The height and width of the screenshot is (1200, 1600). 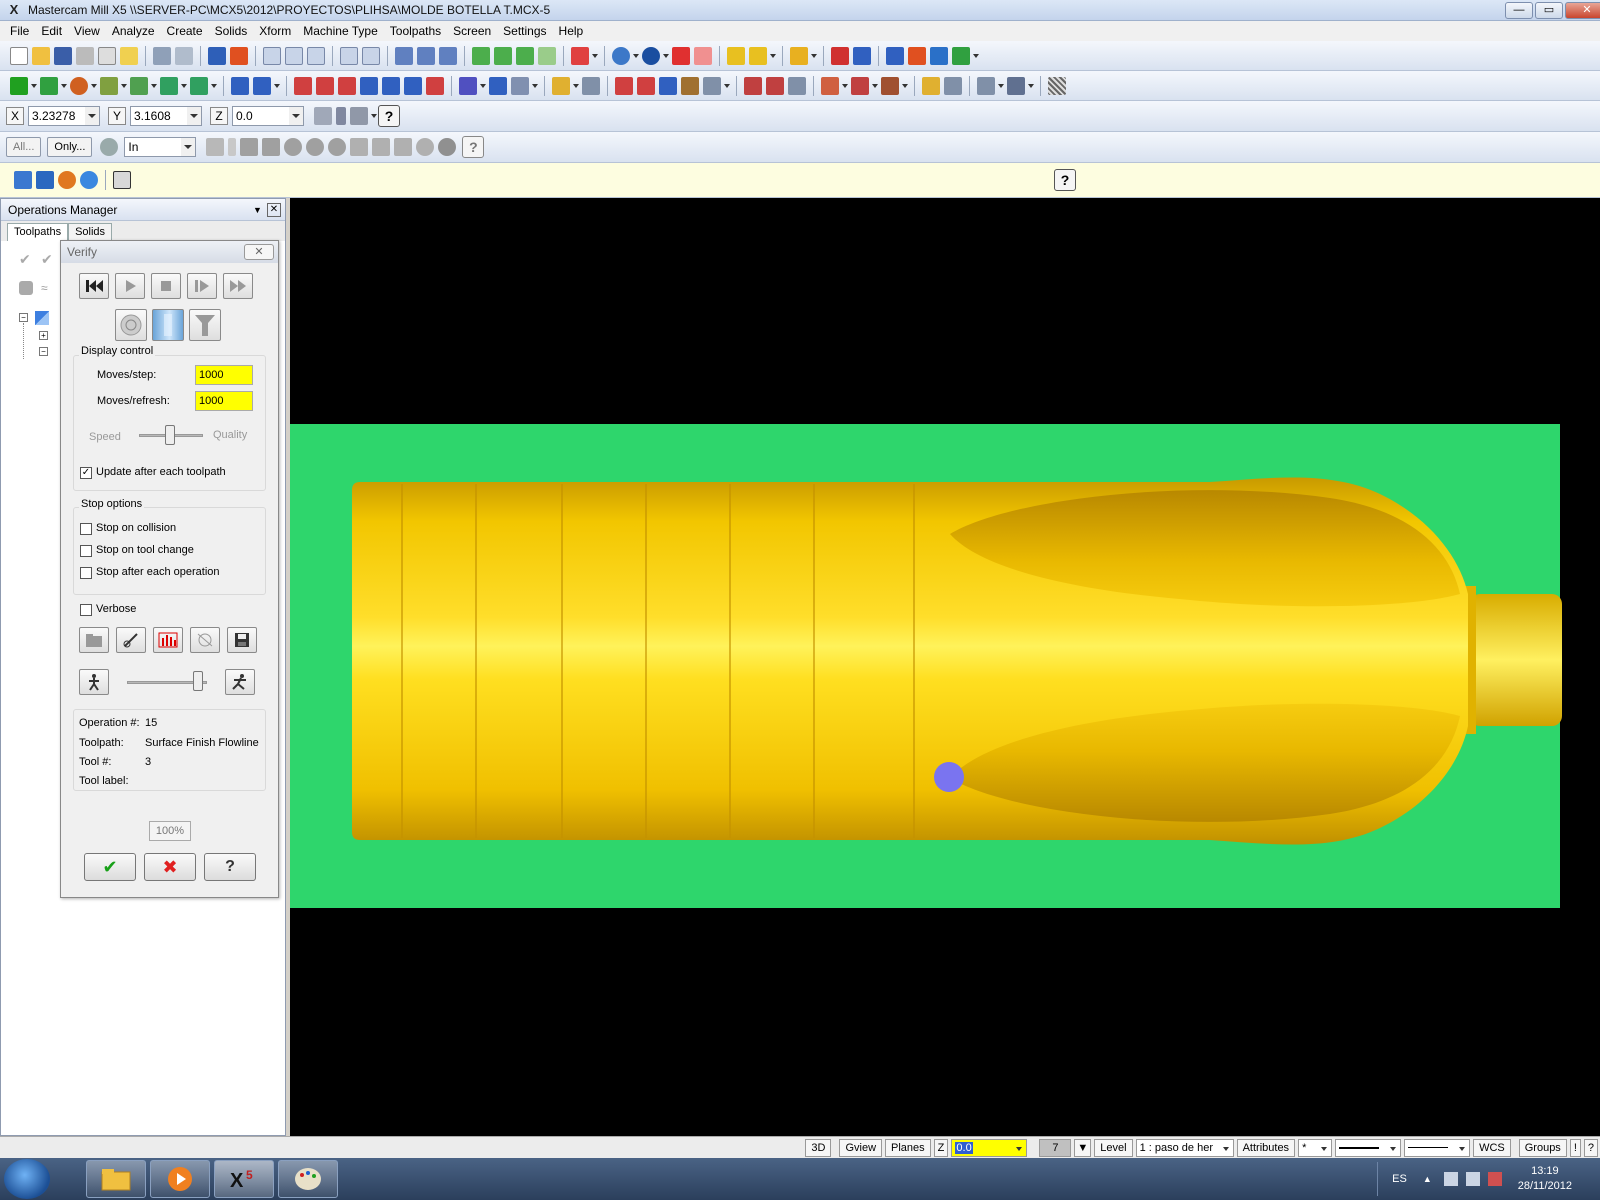 What do you see at coordinates (43, 335) in the screenshot?
I see `tree-expand-icon: +` at bounding box center [43, 335].